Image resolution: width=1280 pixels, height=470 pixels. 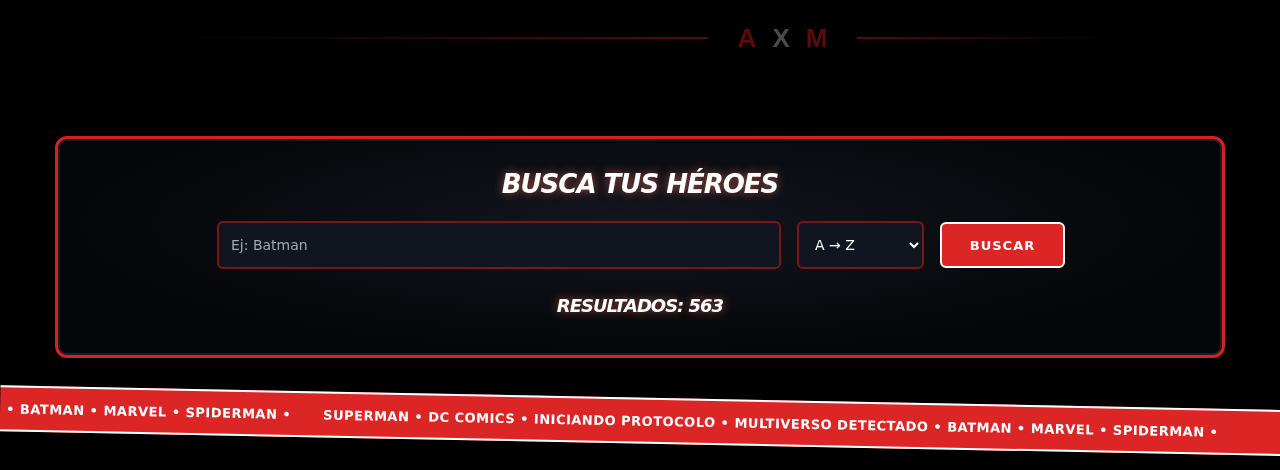 I want to click on ticker-text: • BATMAN • MARVEL • SPIDERMAN •, so click(x=149, y=411).